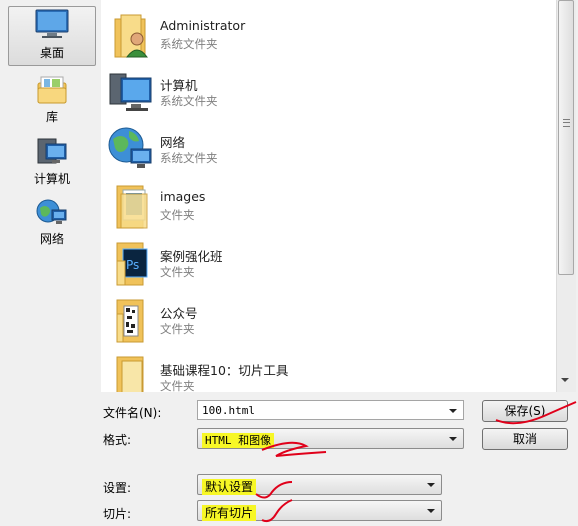  I want to click on place-desktop: 桌面, so click(52, 36).